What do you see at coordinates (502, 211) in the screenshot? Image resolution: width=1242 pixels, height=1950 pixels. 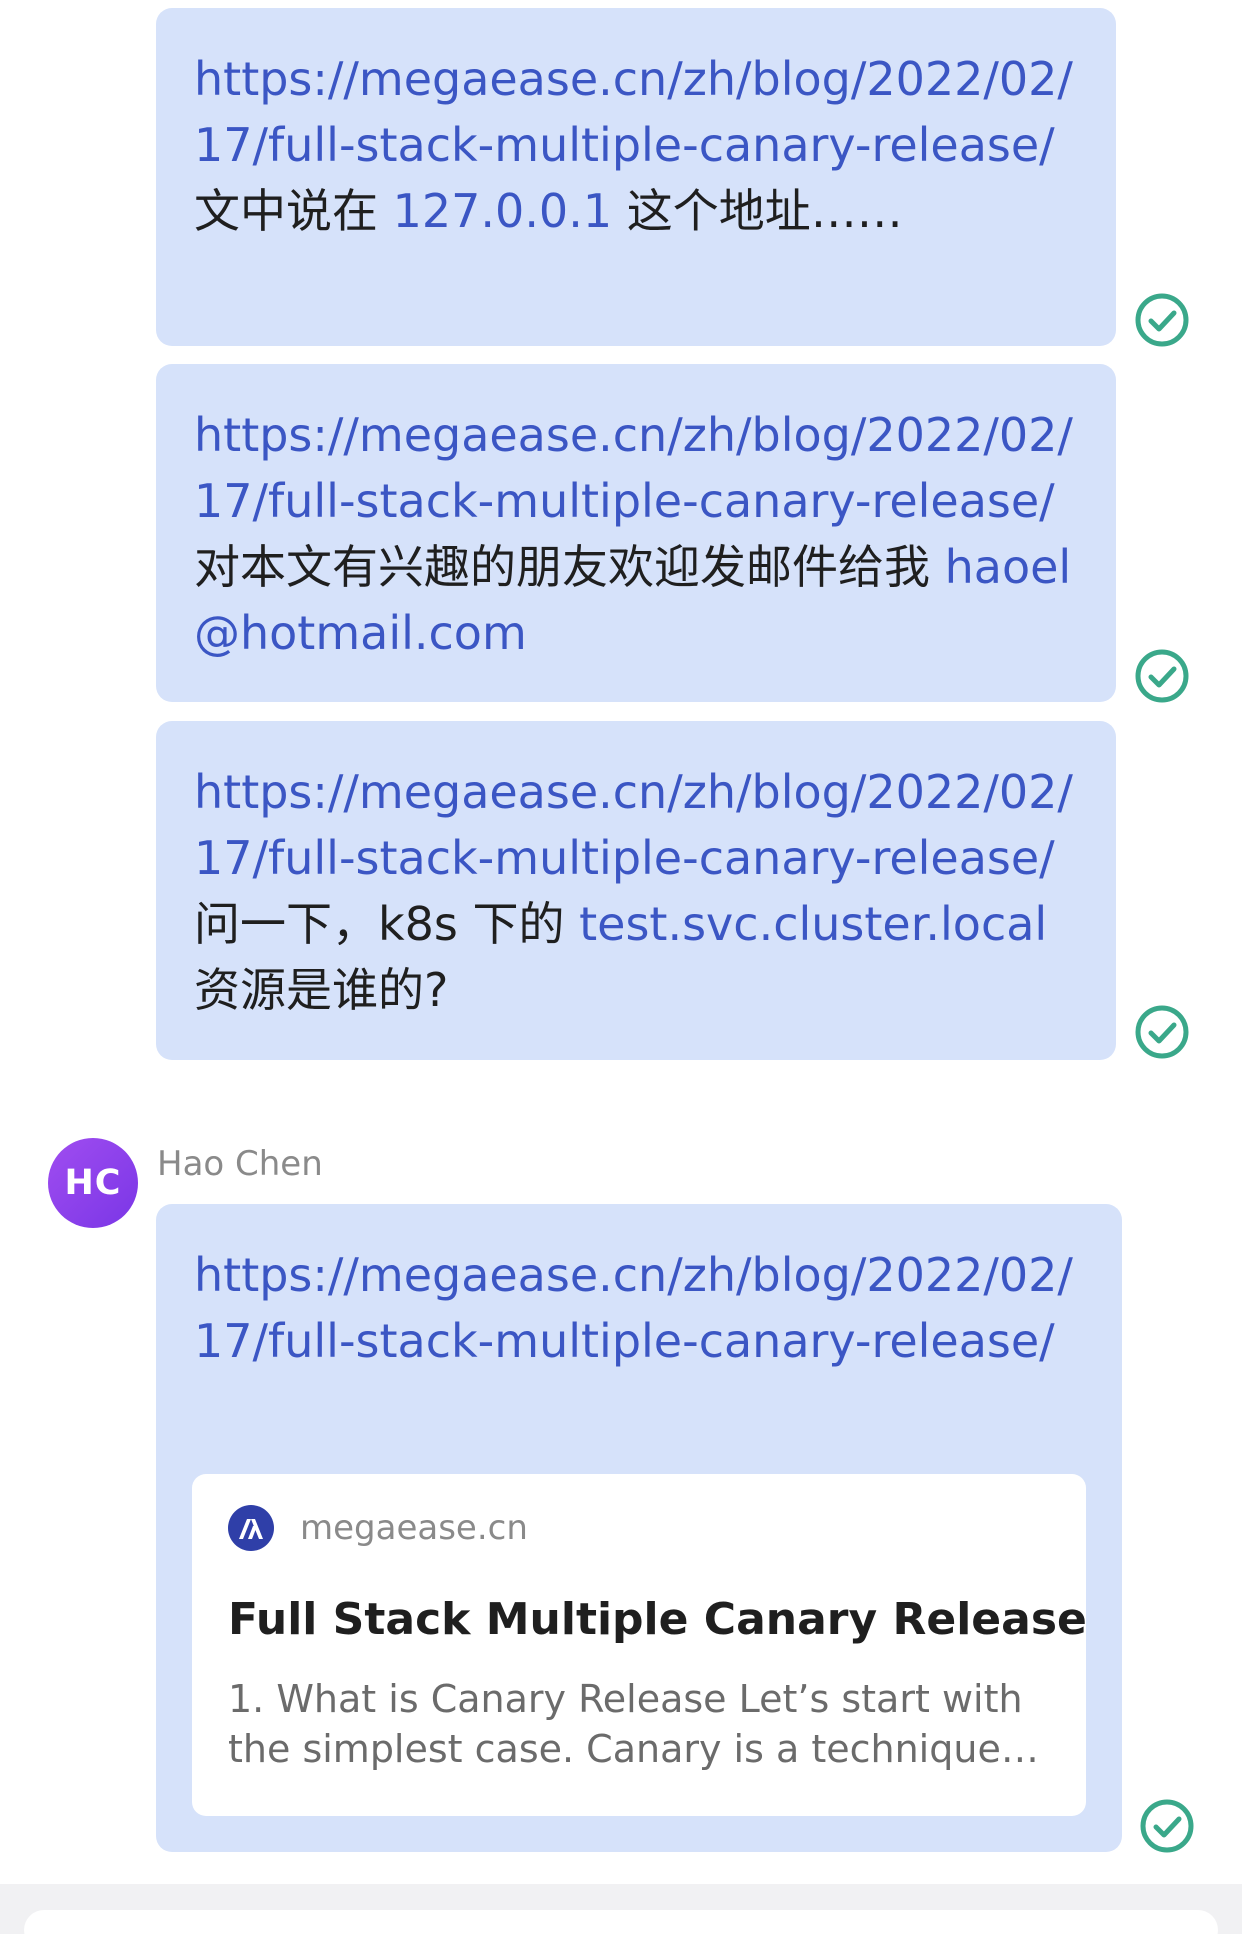 I see `ip-address: 127.0.0.1` at bounding box center [502, 211].